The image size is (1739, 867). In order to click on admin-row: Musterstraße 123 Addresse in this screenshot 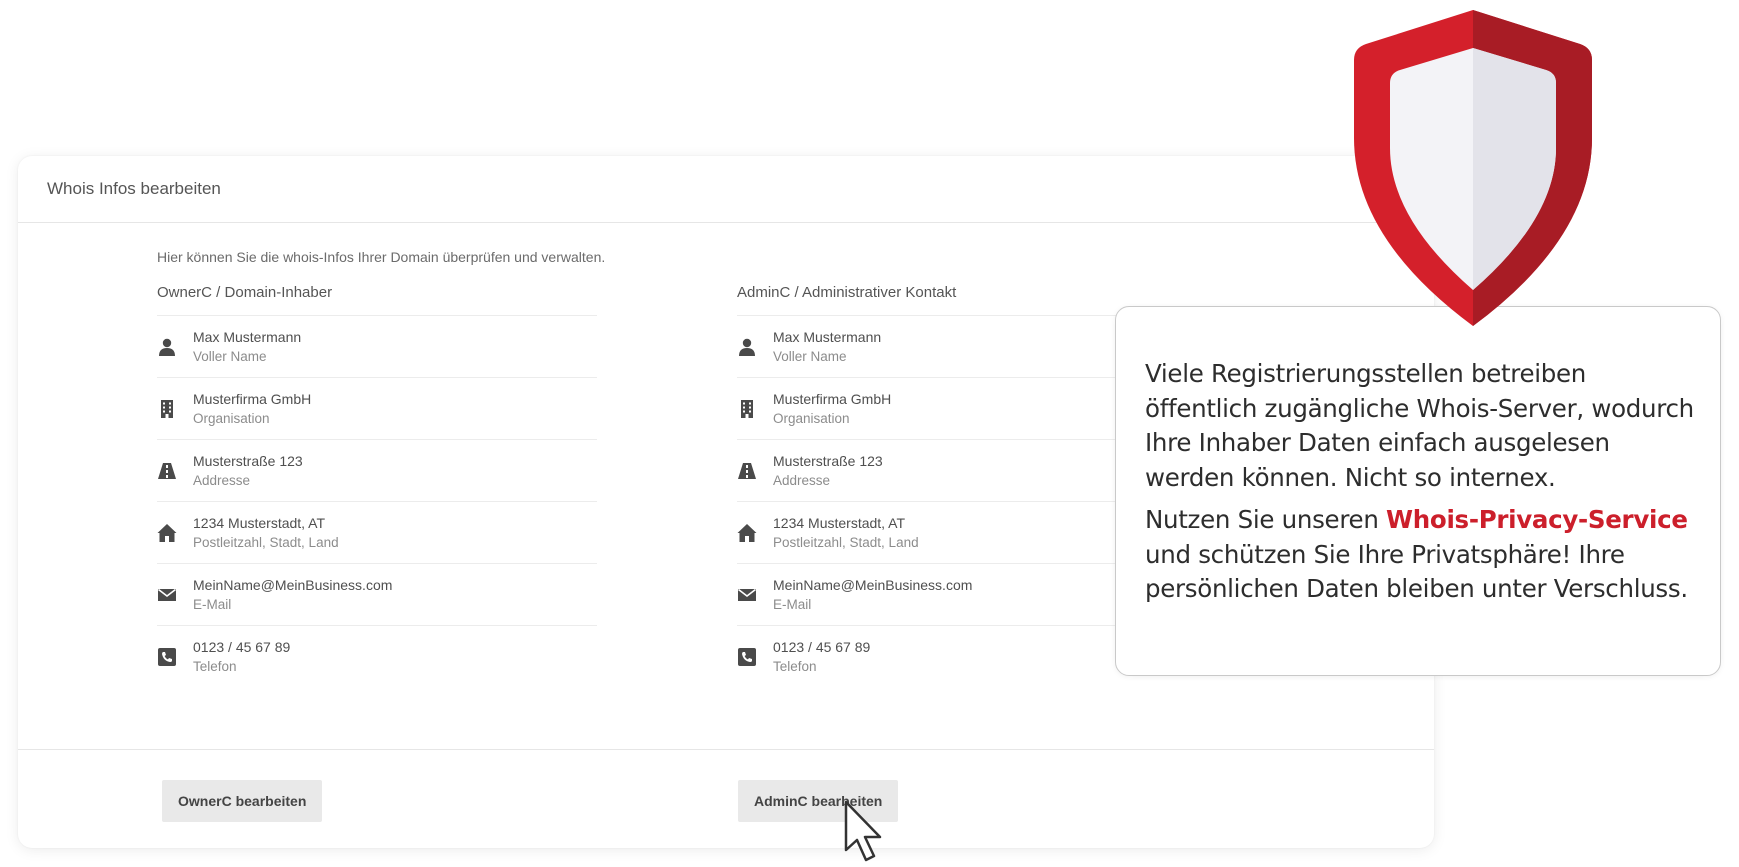, I will do `click(957, 471)`.